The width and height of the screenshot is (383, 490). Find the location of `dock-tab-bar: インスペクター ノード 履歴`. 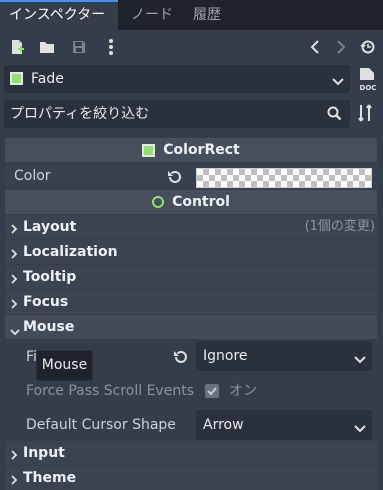

dock-tab-bar: インスペクター ノード 履歴 is located at coordinates (191, 15).